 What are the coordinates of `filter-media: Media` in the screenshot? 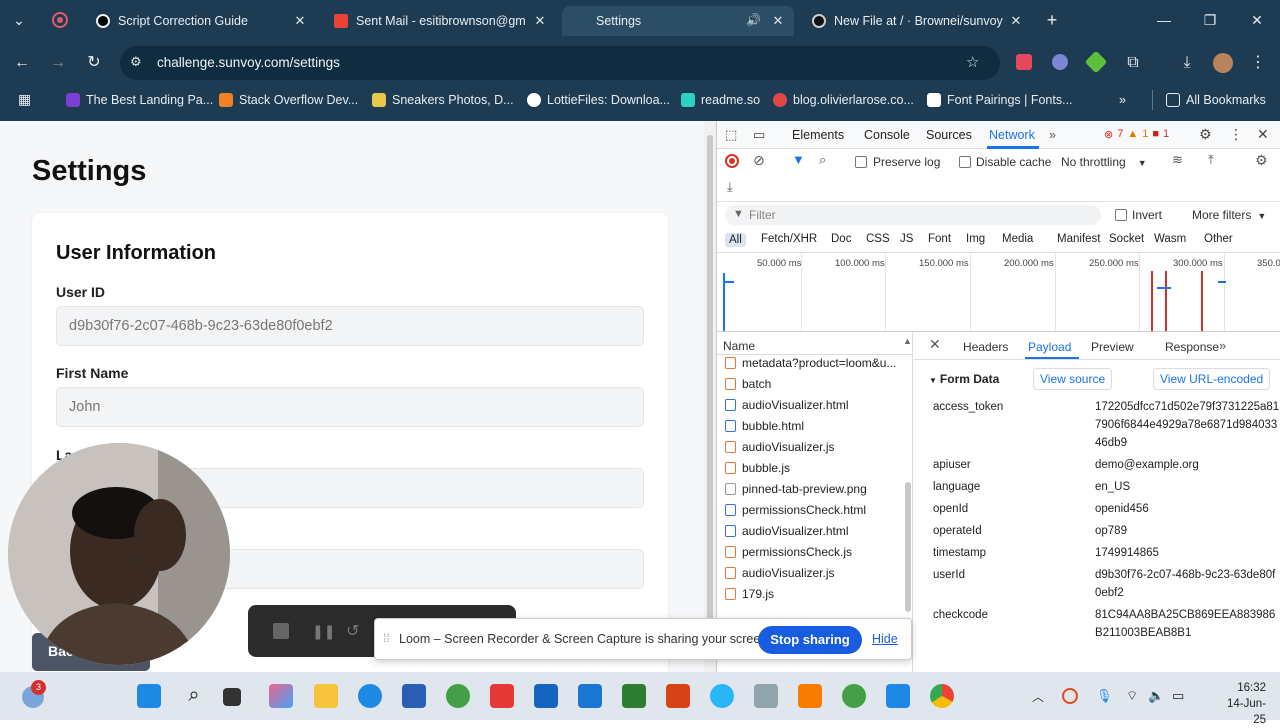 It's located at (1017, 239).